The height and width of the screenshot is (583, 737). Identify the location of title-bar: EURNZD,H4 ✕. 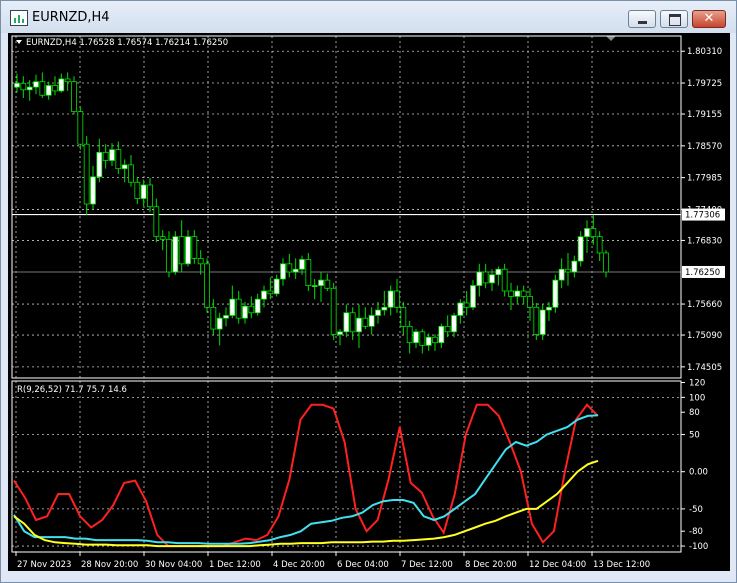
(368, 17).